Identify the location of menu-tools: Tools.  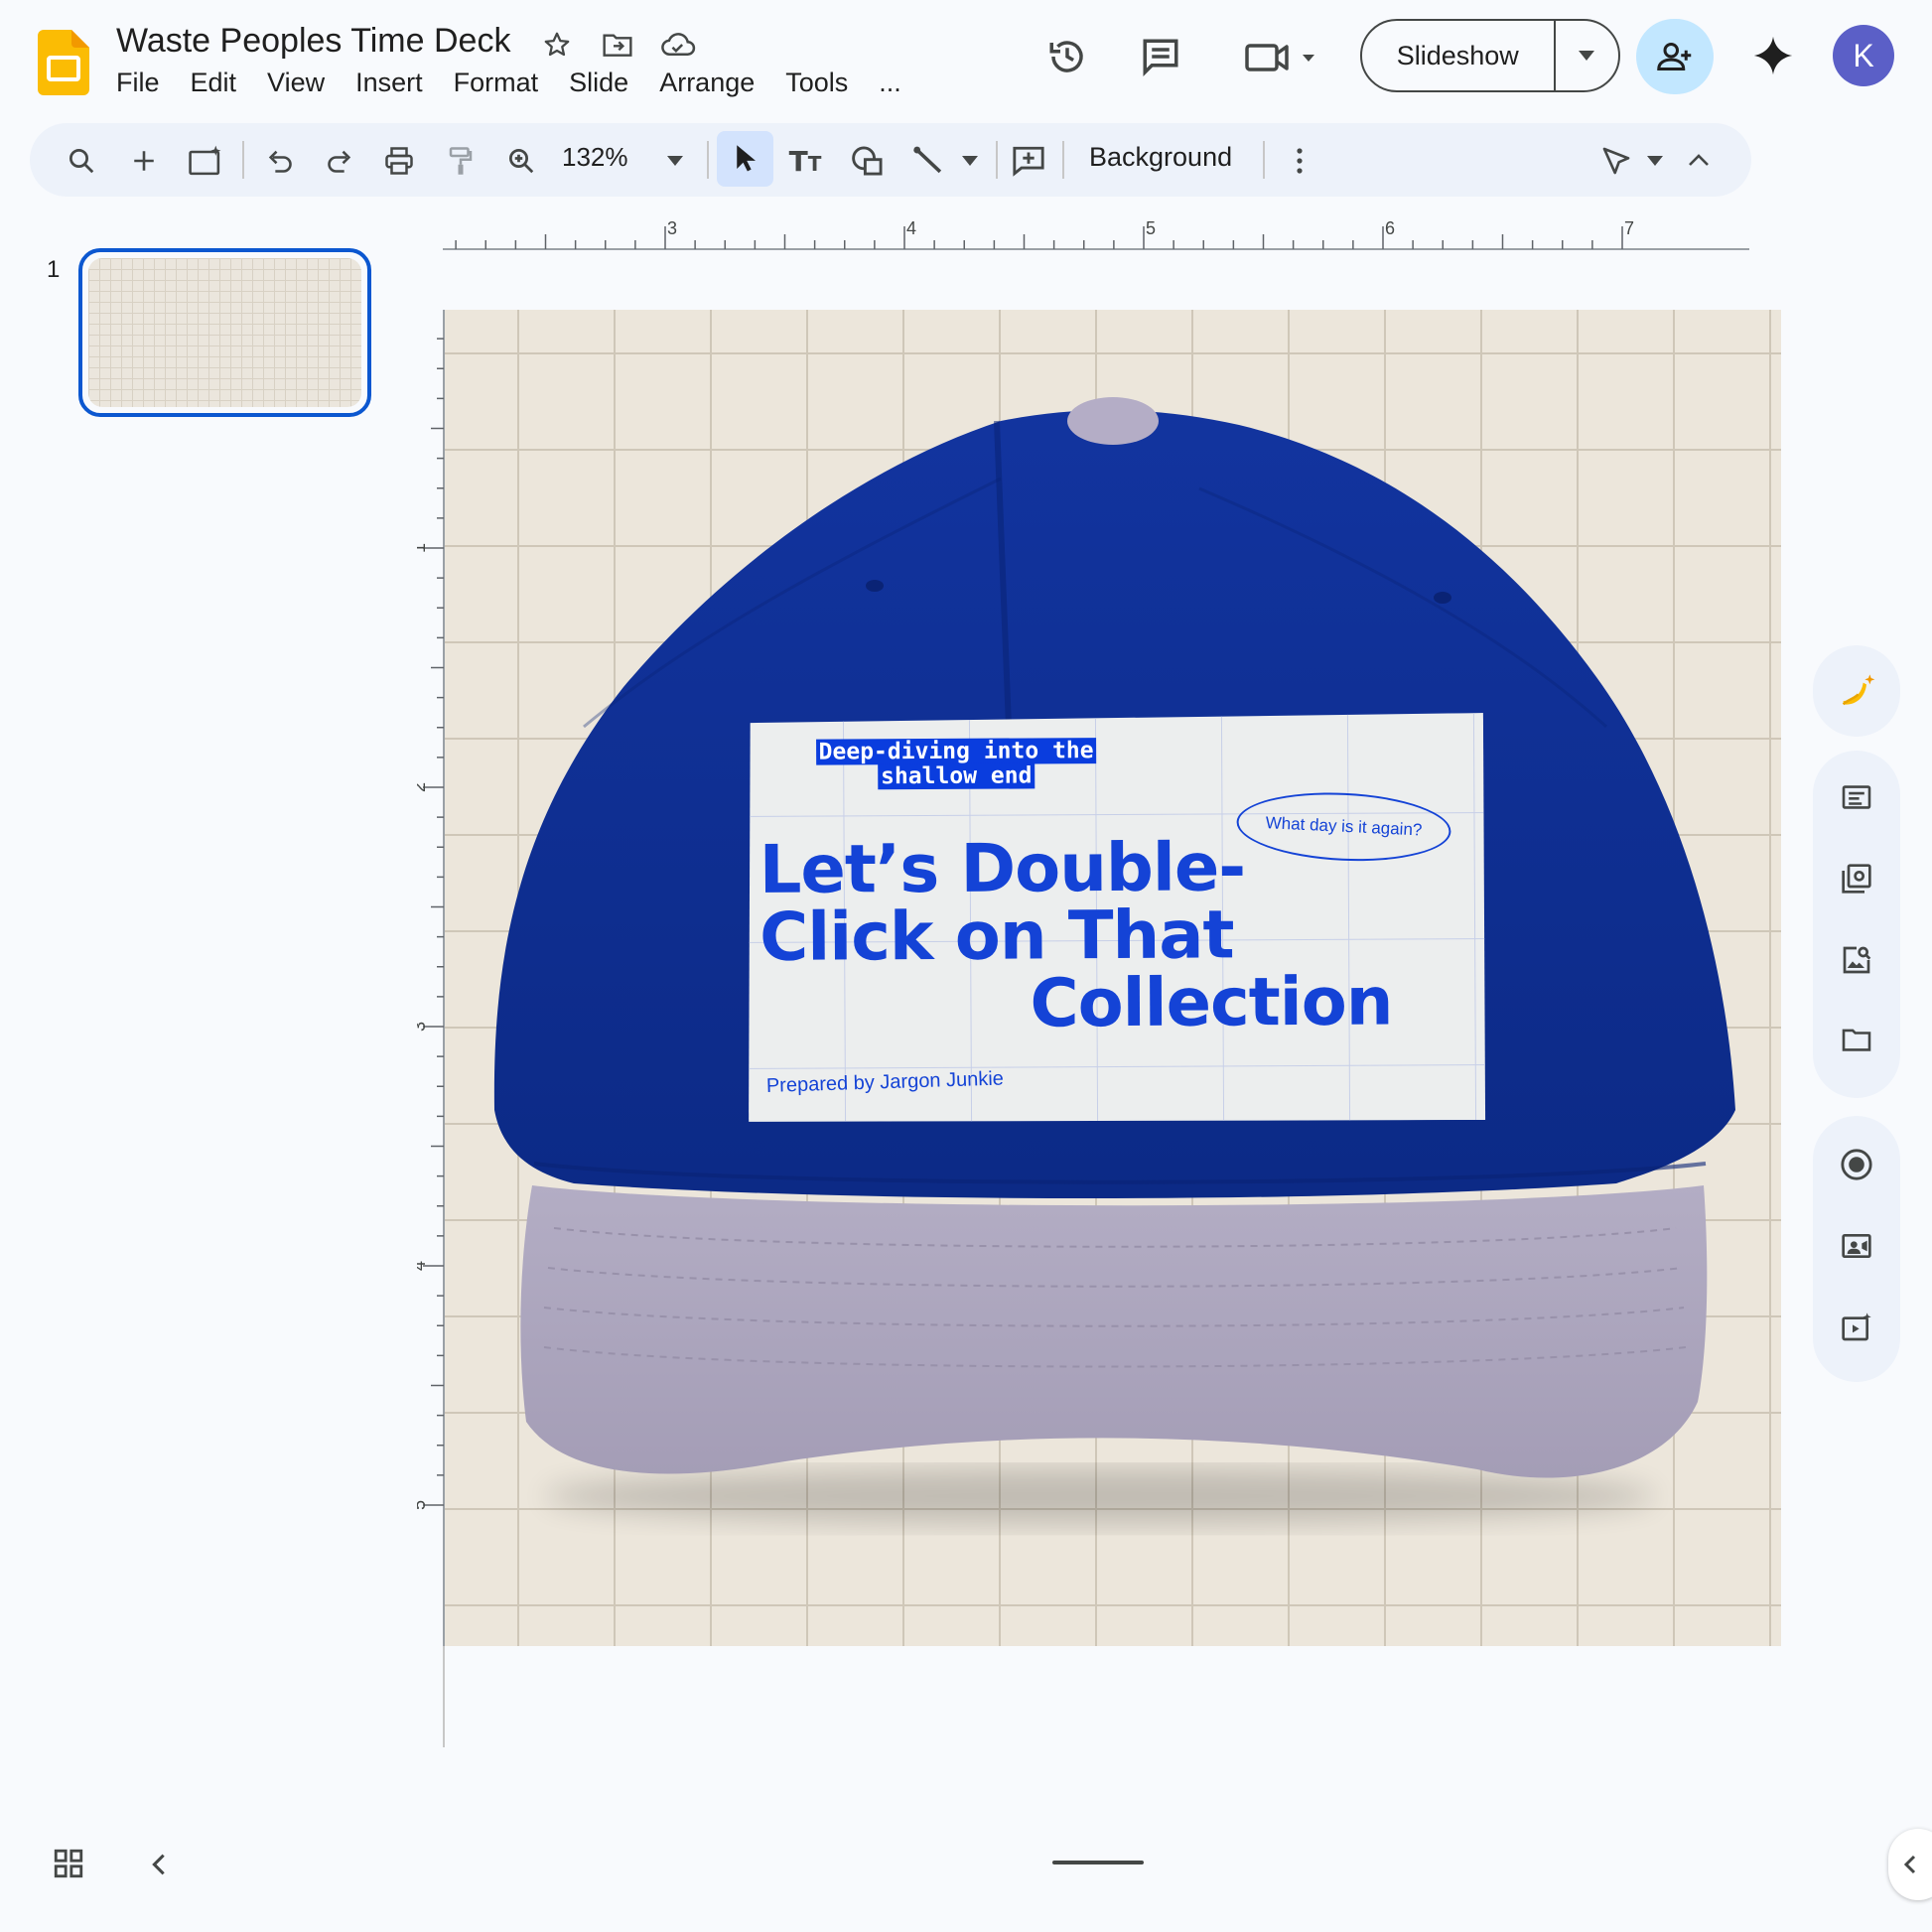
(817, 83).